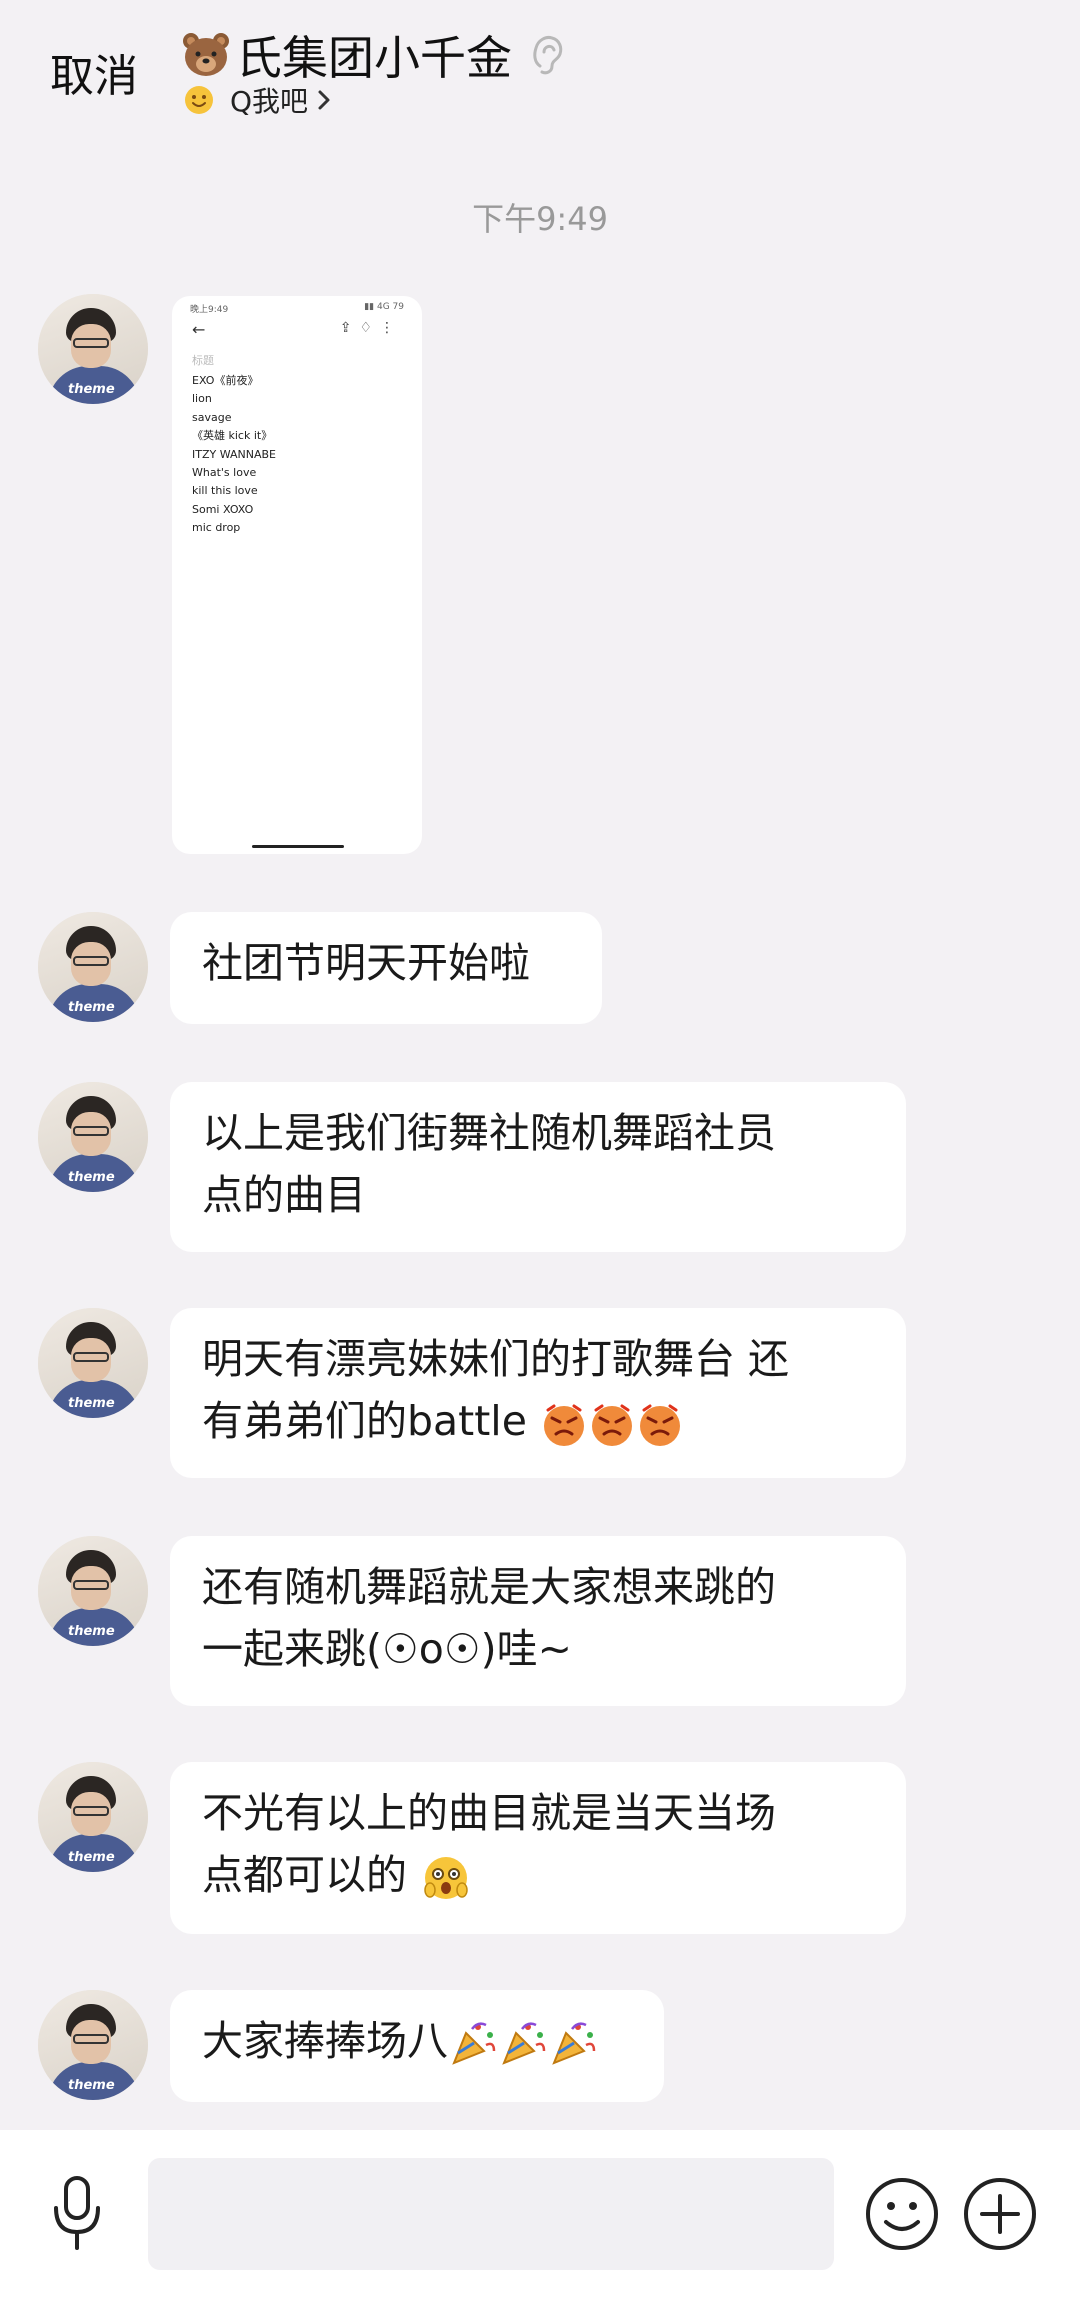 This screenshot has height=2297, width=1080. I want to click on home-indicator, so click(298, 846).